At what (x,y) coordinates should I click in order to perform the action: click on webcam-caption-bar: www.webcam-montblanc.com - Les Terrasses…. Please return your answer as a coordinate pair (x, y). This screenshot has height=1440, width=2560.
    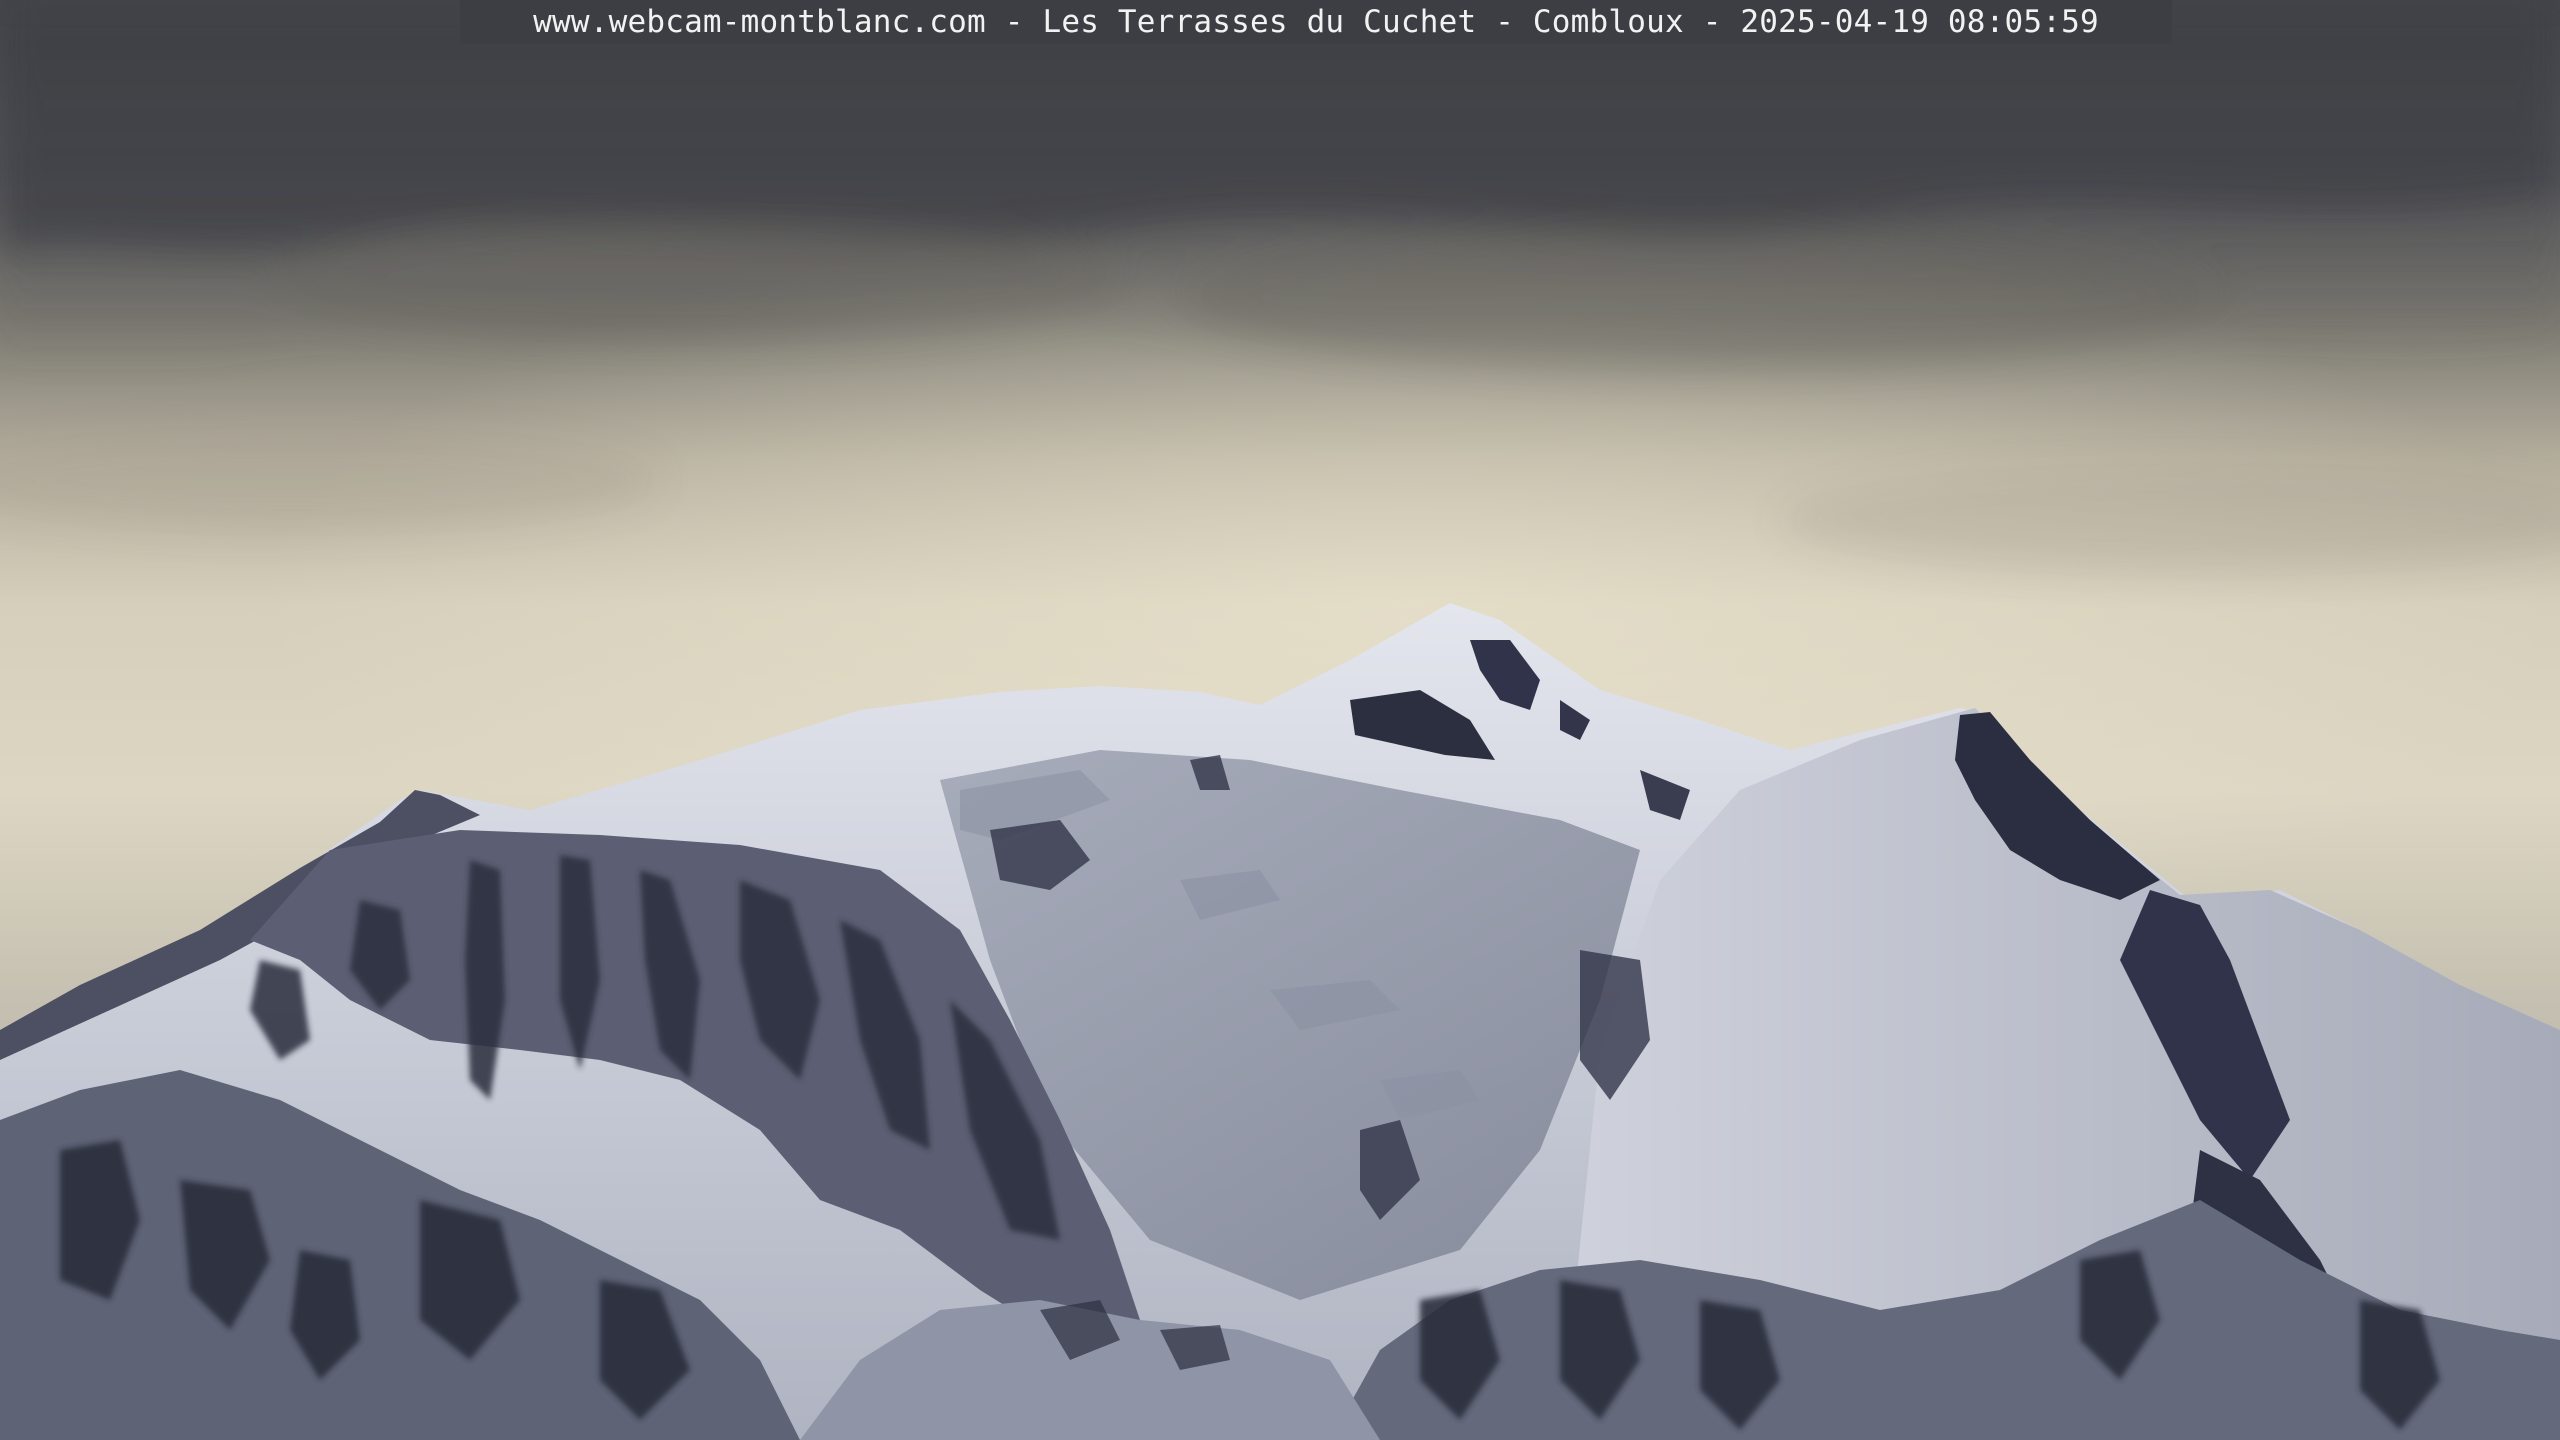
    Looking at the image, I should click on (1316, 22).